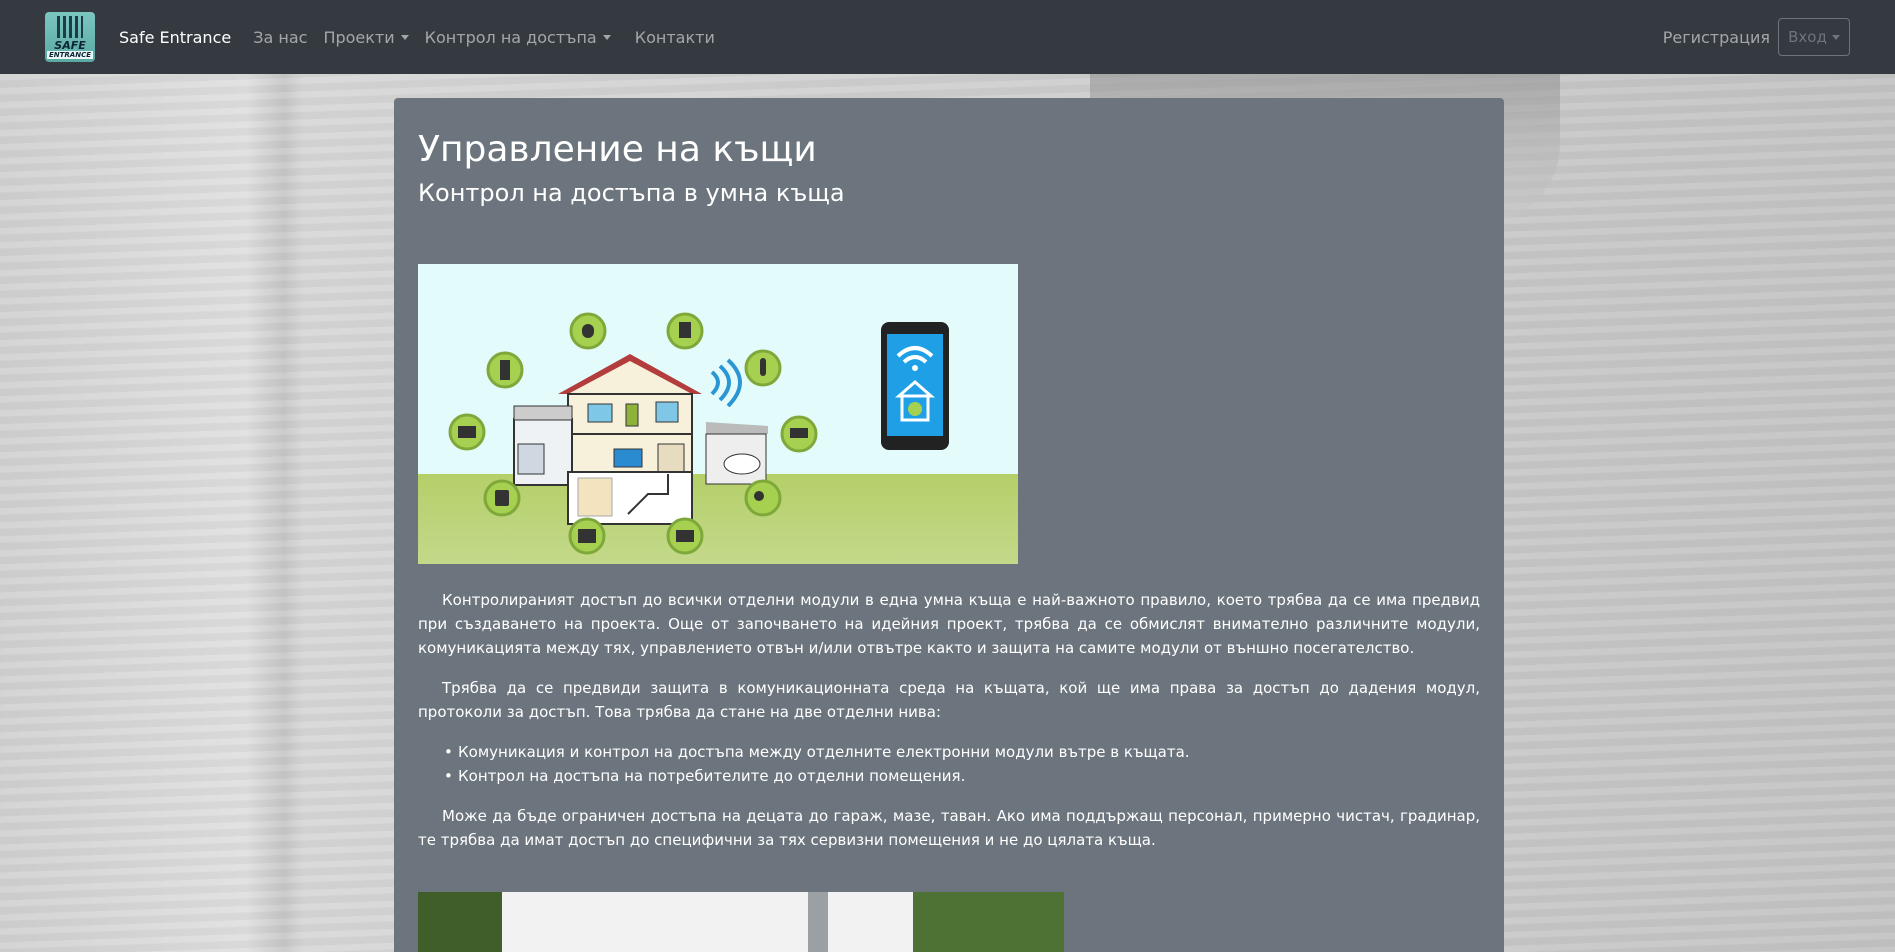 The image size is (1895, 952). Describe the element at coordinates (631, 193) in the screenshot. I see `page-subtitle: Контрол на достъпа в умна къща` at that location.